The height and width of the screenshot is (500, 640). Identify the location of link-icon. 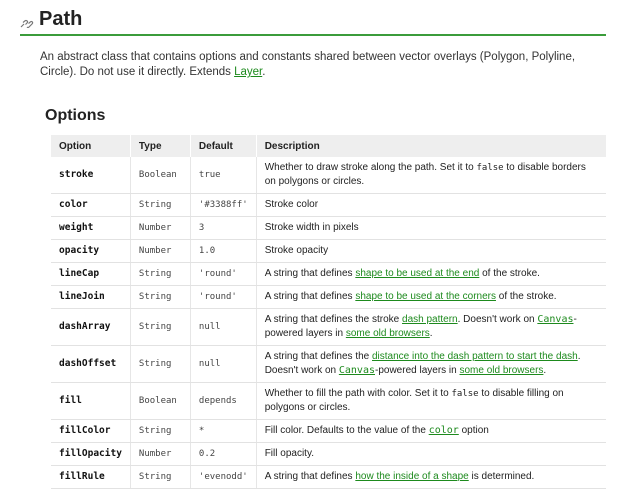
(27, 23).